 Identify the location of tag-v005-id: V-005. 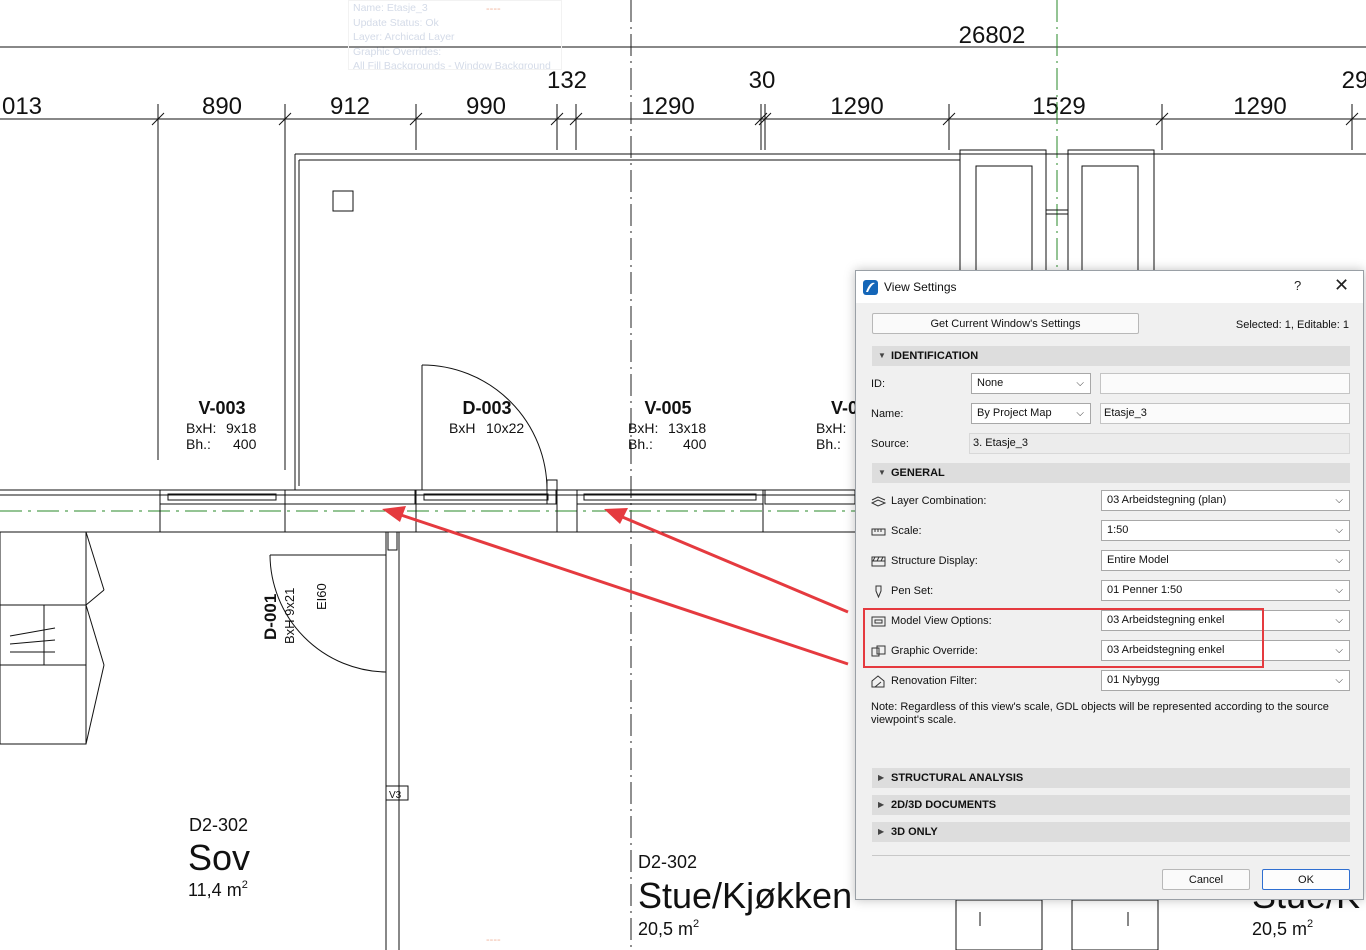
(667, 408).